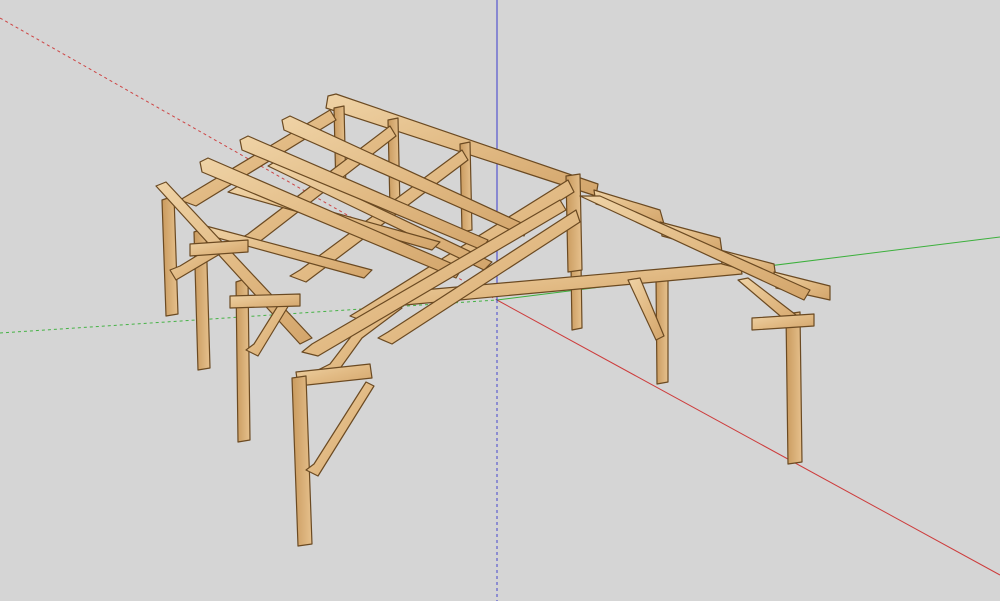  I want to click on front-brace, so click(340, 429).